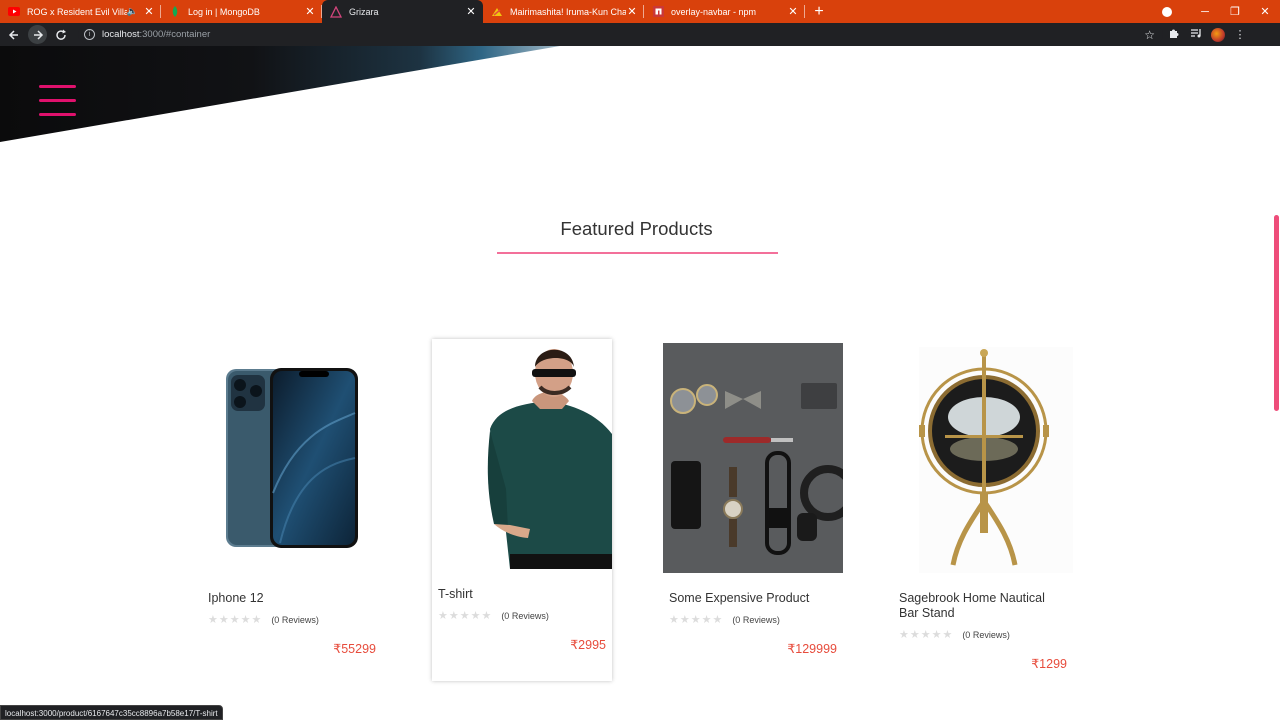 Image resolution: width=1280 pixels, height=721 pixels. I want to click on product-name: Sagebrook Home Nautical Bar Stand, so click(983, 606).